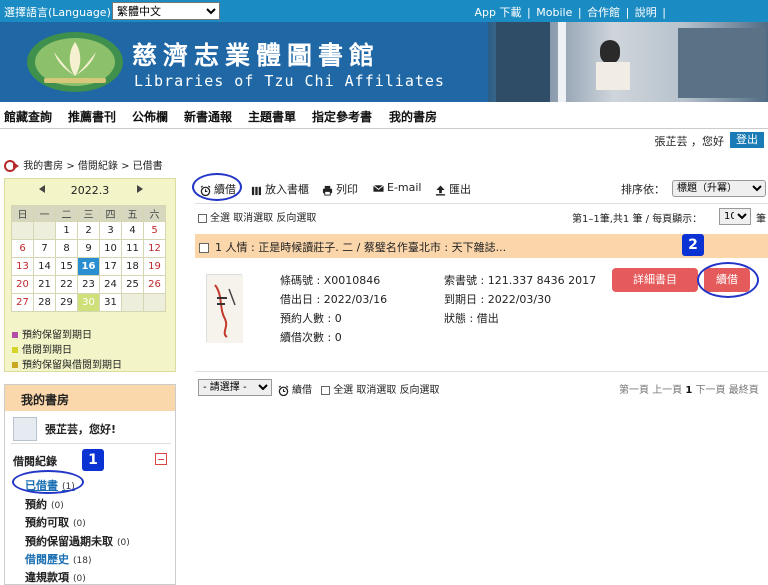 This screenshot has width=768, height=585. I want to click on language-select: 繁體中文, so click(166, 11).